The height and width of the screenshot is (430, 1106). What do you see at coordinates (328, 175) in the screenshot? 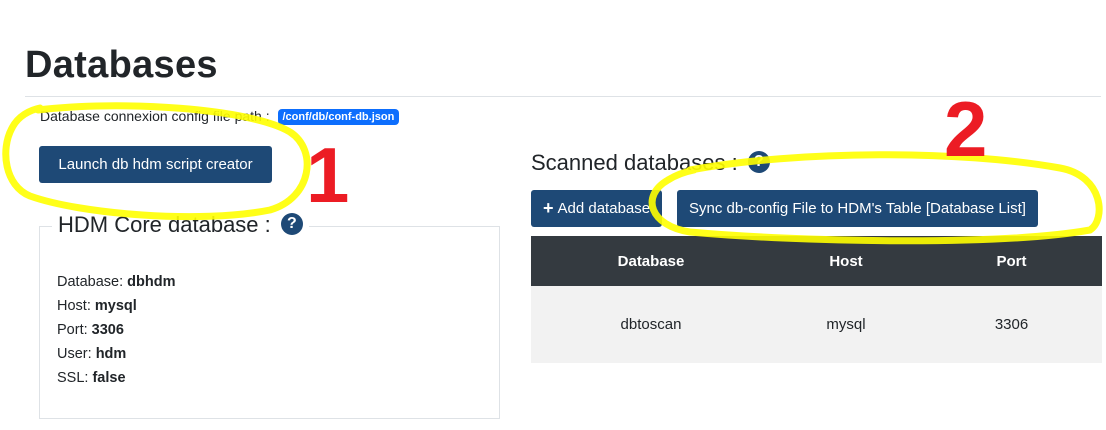
I see `annotation-number-1: 1` at bounding box center [328, 175].